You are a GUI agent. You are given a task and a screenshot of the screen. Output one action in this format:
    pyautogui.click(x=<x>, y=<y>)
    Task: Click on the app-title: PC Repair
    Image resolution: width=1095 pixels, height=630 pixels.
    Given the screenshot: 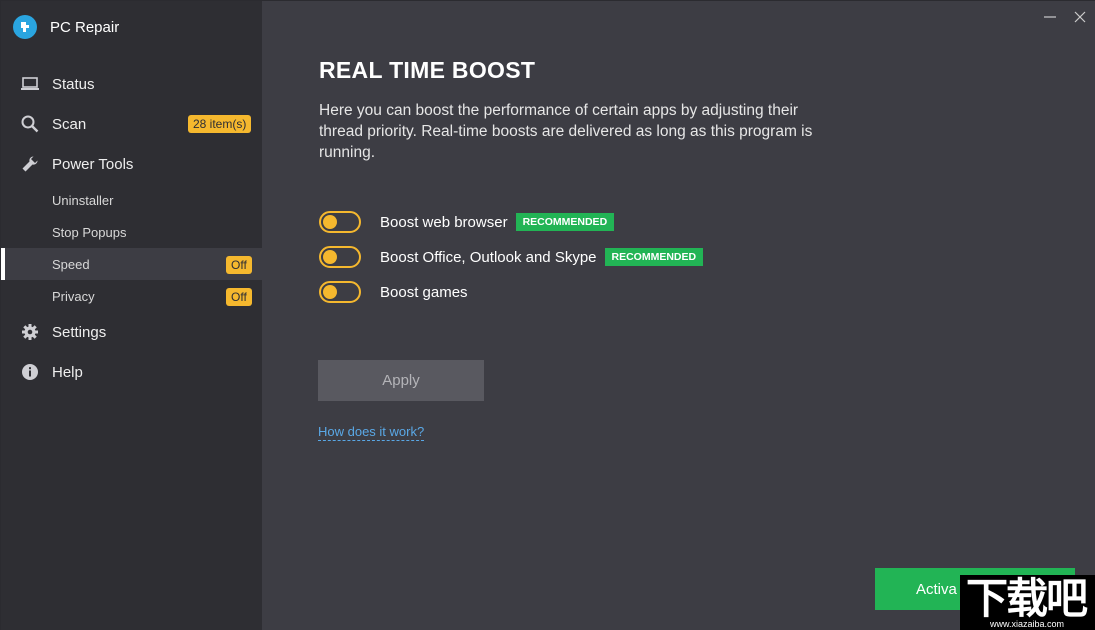 What is the action you would take?
    pyautogui.click(x=85, y=27)
    